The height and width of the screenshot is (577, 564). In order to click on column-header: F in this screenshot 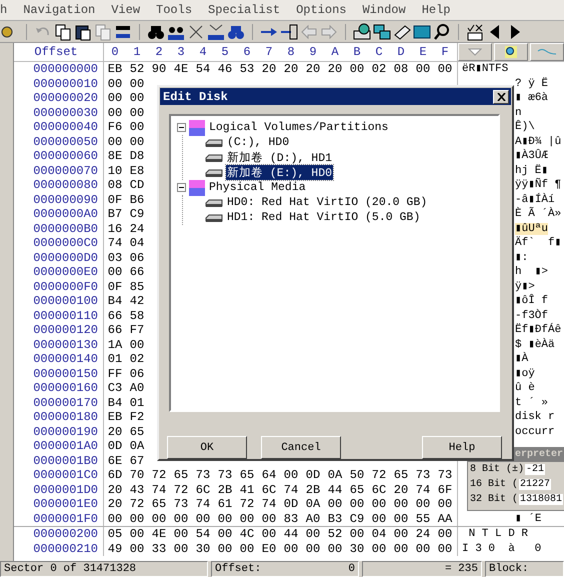, I will do `click(445, 52)`.